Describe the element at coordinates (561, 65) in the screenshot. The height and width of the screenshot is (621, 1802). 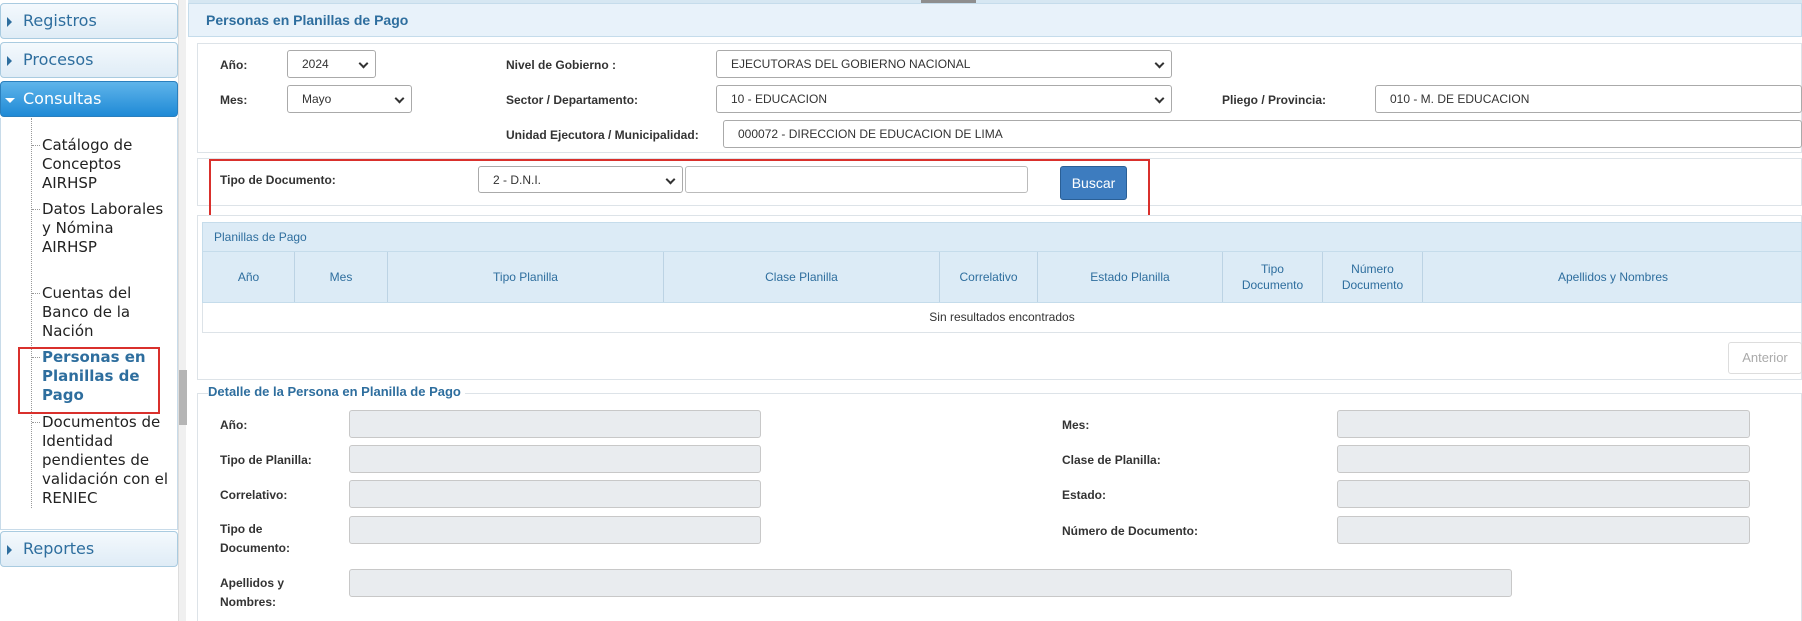
I see `nivel-gobierno-label: Nivel de Gobierno :` at that location.